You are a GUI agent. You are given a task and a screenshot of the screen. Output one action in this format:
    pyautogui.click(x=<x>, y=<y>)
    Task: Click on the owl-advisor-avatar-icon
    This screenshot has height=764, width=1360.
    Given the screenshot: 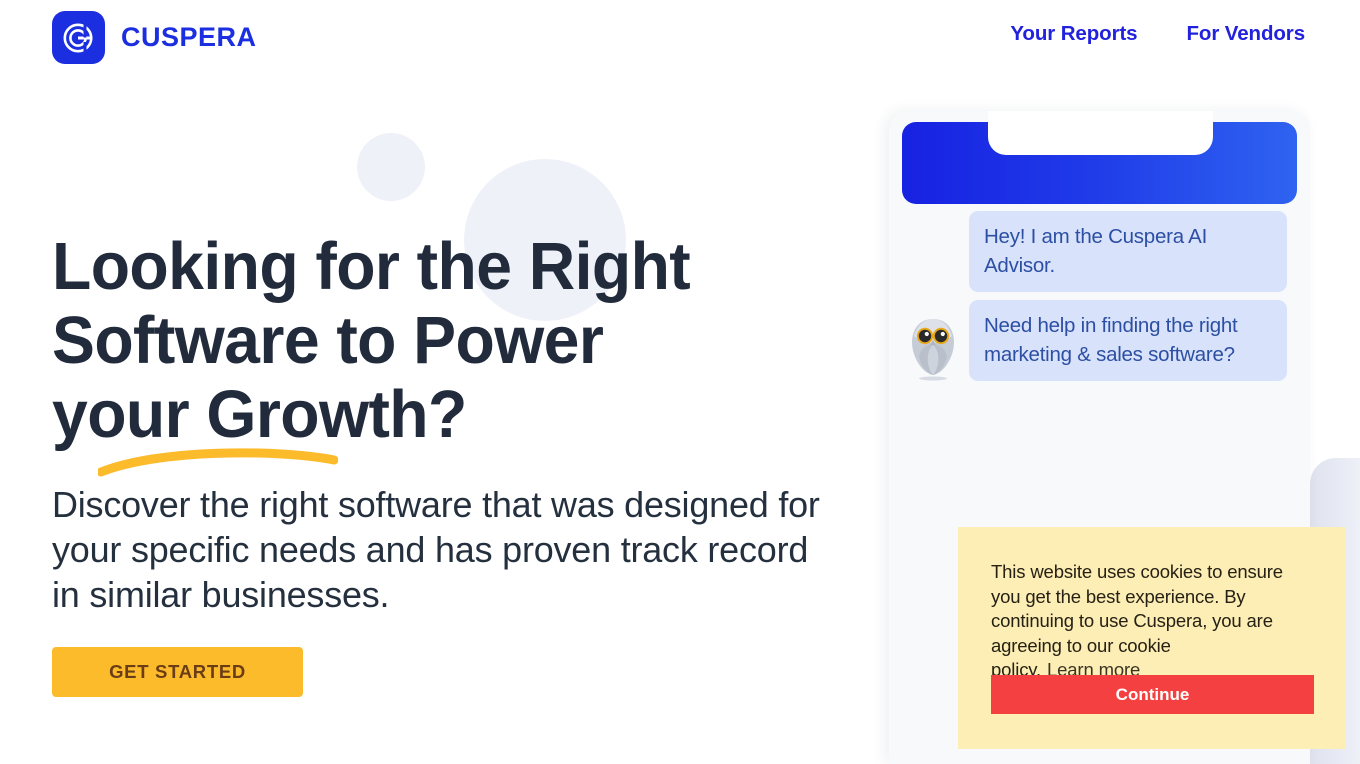 What is the action you would take?
    pyautogui.click(x=932, y=350)
    